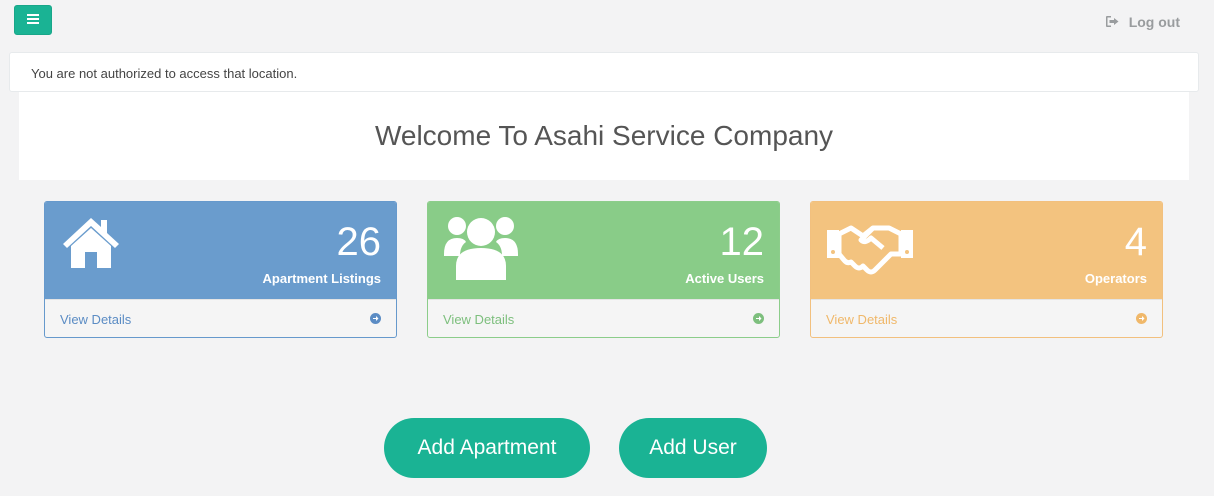  I want to click on card-count: 12, so click(742, 242).